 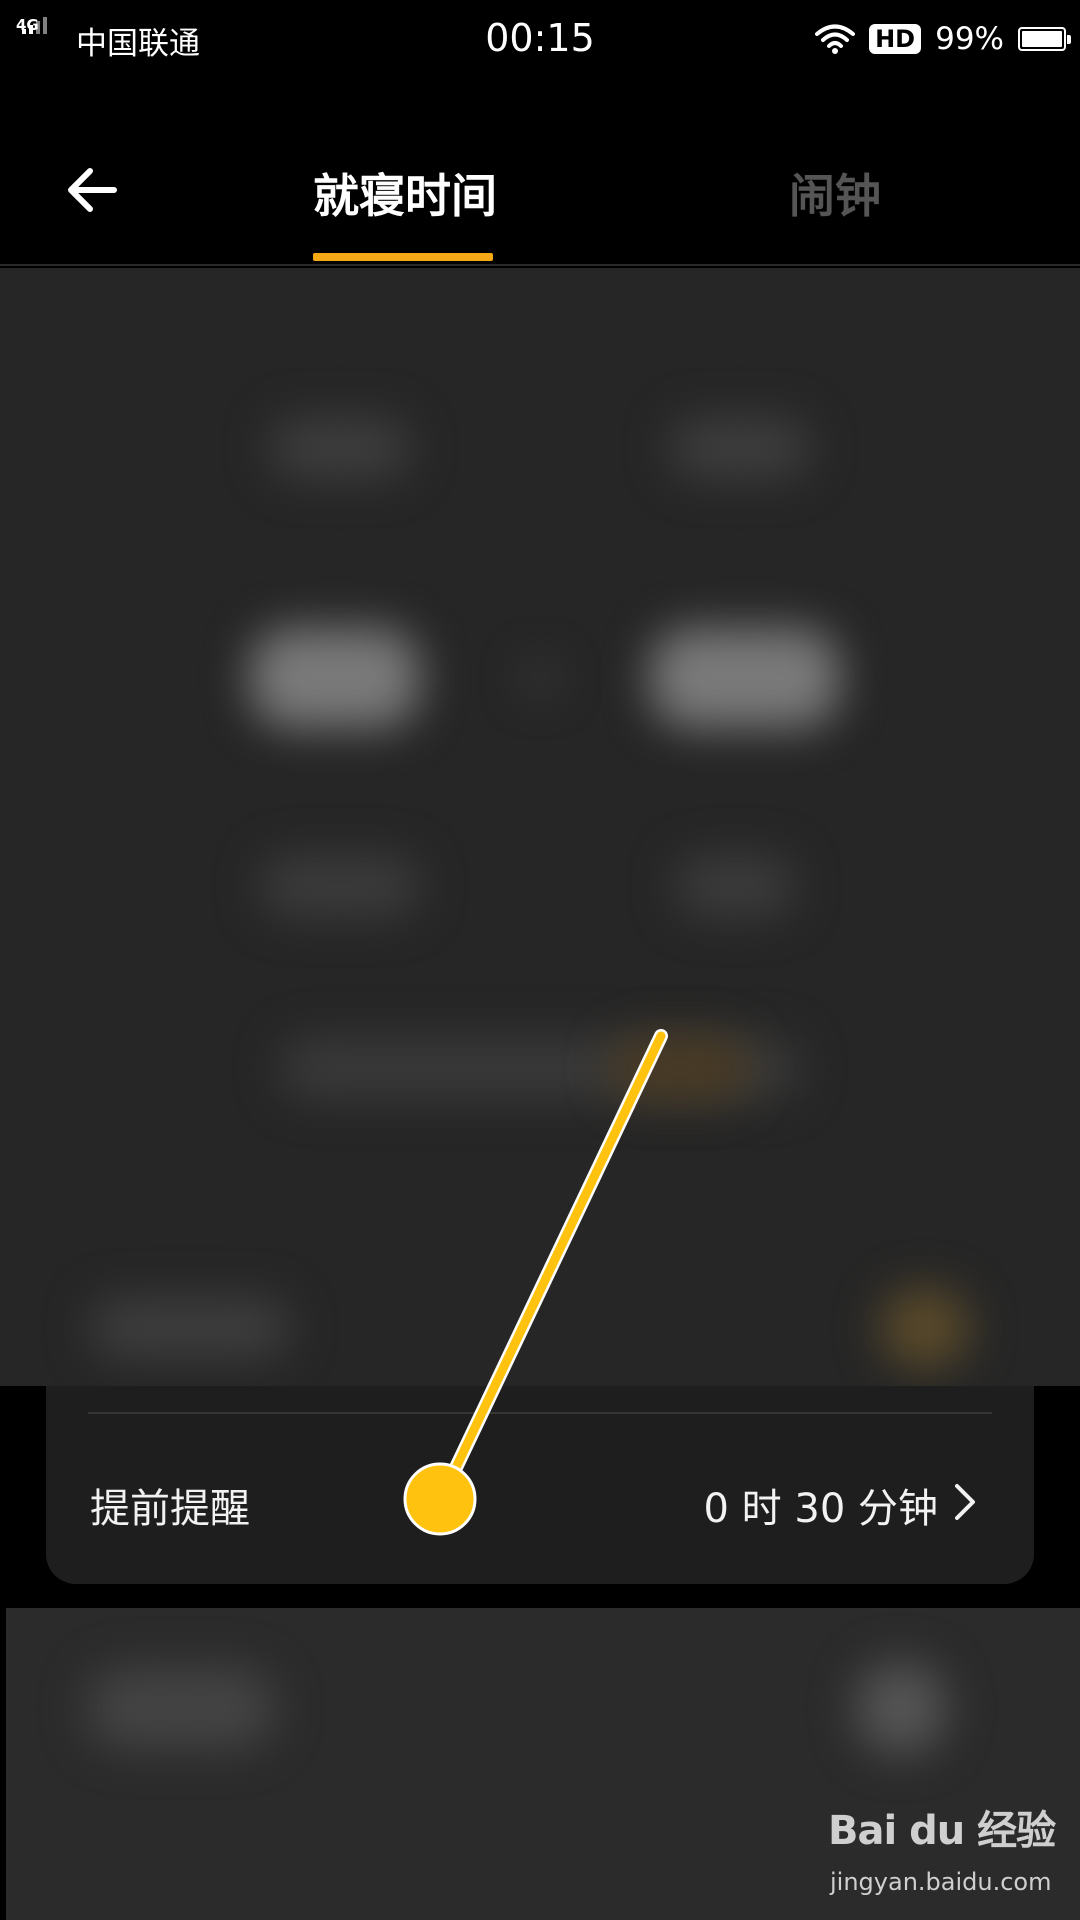 What do you see at coordinates (965, 1502) in the screenshot?
I see `chevron-right-icon` at bounding box center [965, 1502].